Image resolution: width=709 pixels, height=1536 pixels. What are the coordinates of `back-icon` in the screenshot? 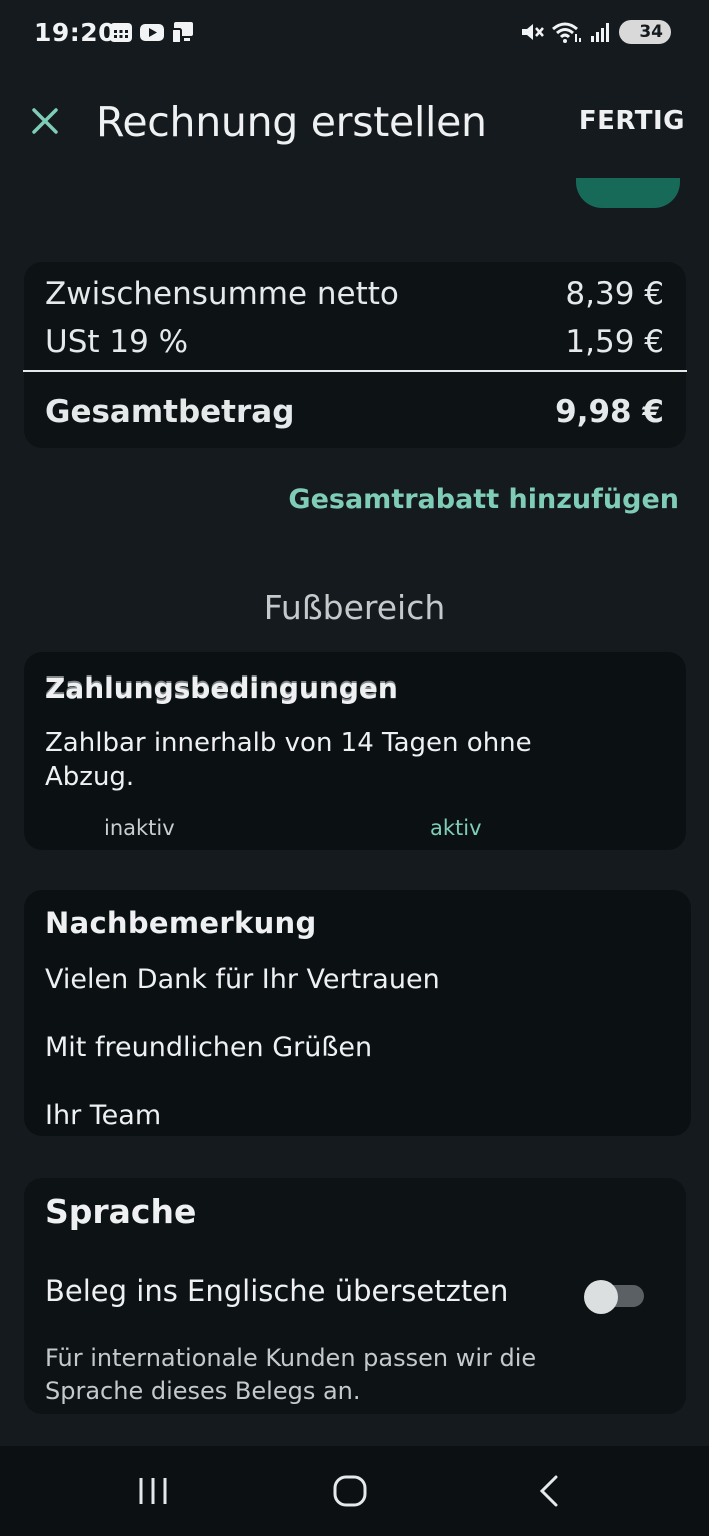 It's located at (550, 1492).